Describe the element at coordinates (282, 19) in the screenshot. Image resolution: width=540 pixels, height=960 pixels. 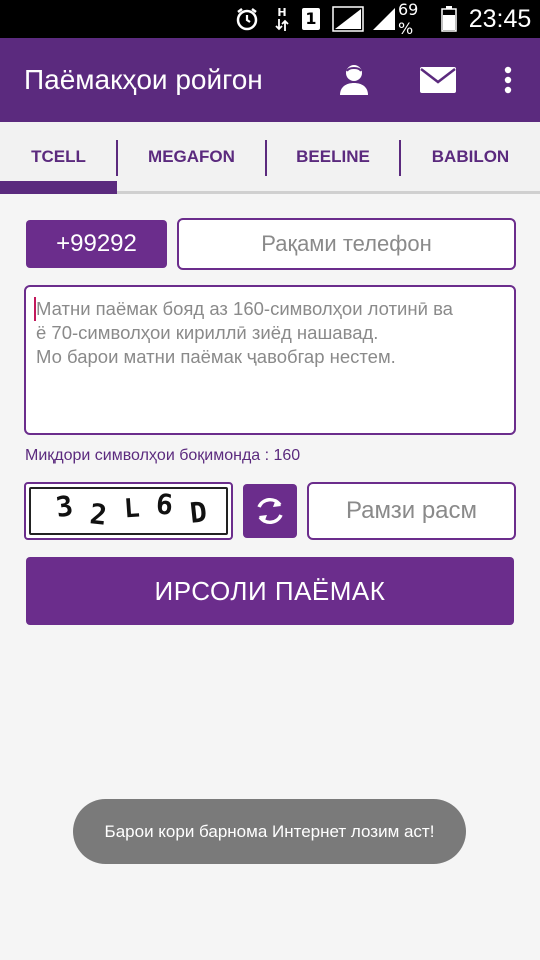
I see `data-arrows-icon: H` at that location.